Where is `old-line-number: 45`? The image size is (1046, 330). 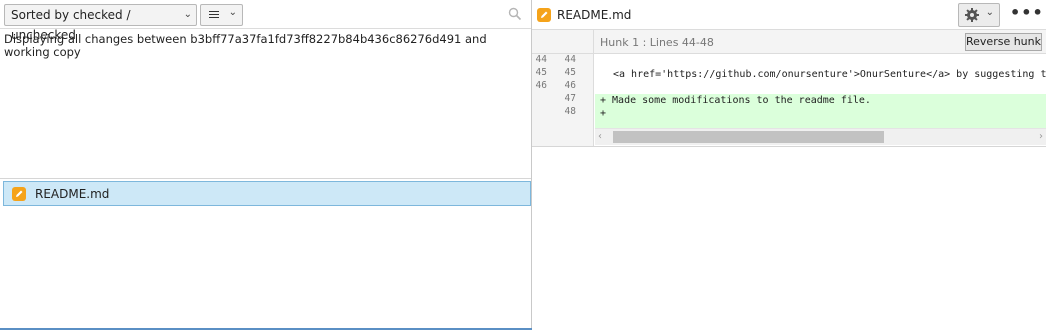
old-line-number: 45 is located at coordinates (541, 72).